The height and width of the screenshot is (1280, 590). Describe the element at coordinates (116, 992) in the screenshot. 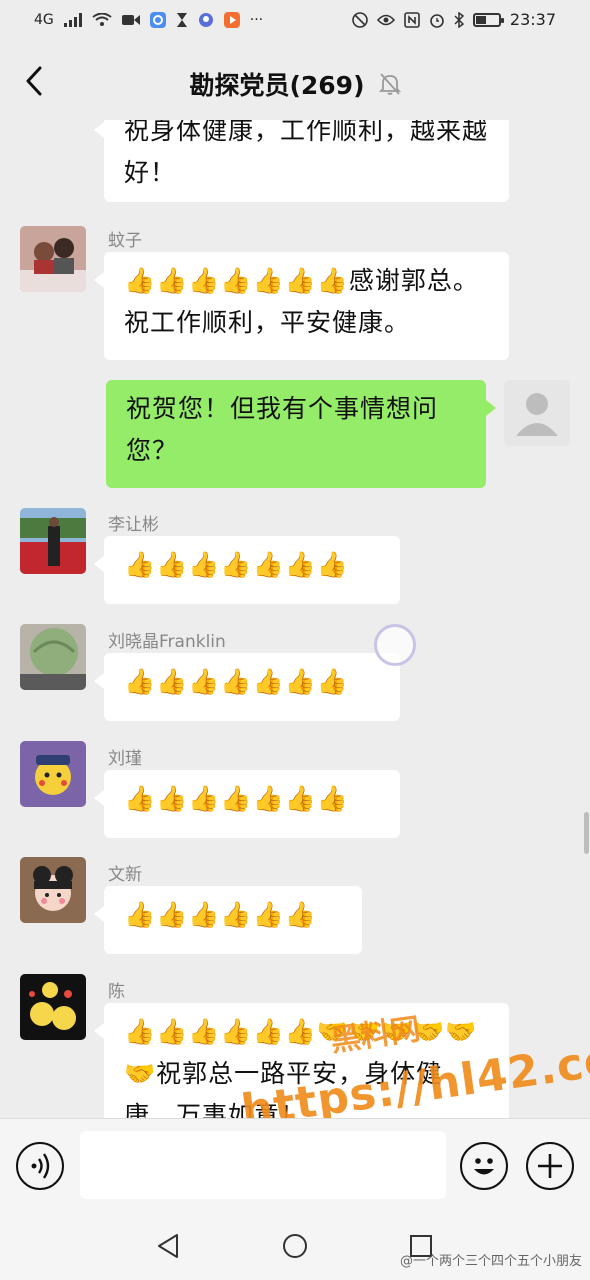

I see `sender-name: 陈` at that location.